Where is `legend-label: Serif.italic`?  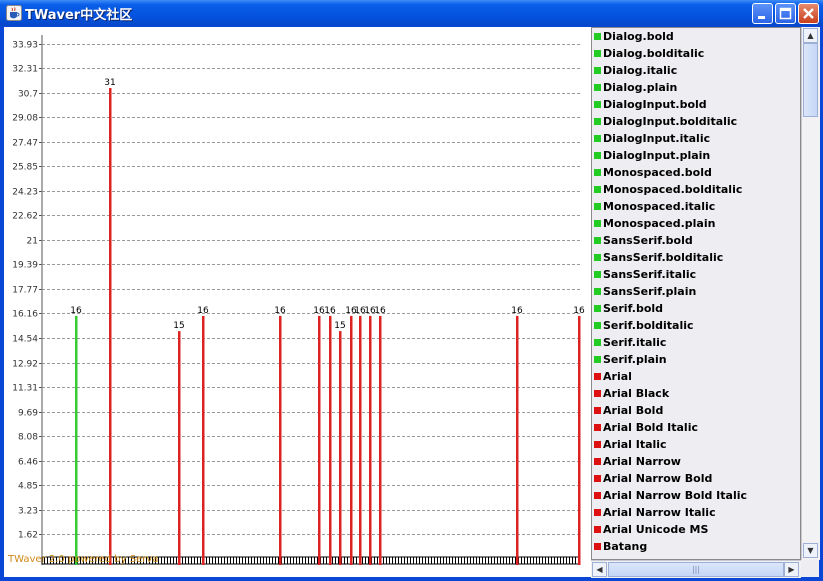
legend-label: Serif.italic is located at coordinates (635, 342).